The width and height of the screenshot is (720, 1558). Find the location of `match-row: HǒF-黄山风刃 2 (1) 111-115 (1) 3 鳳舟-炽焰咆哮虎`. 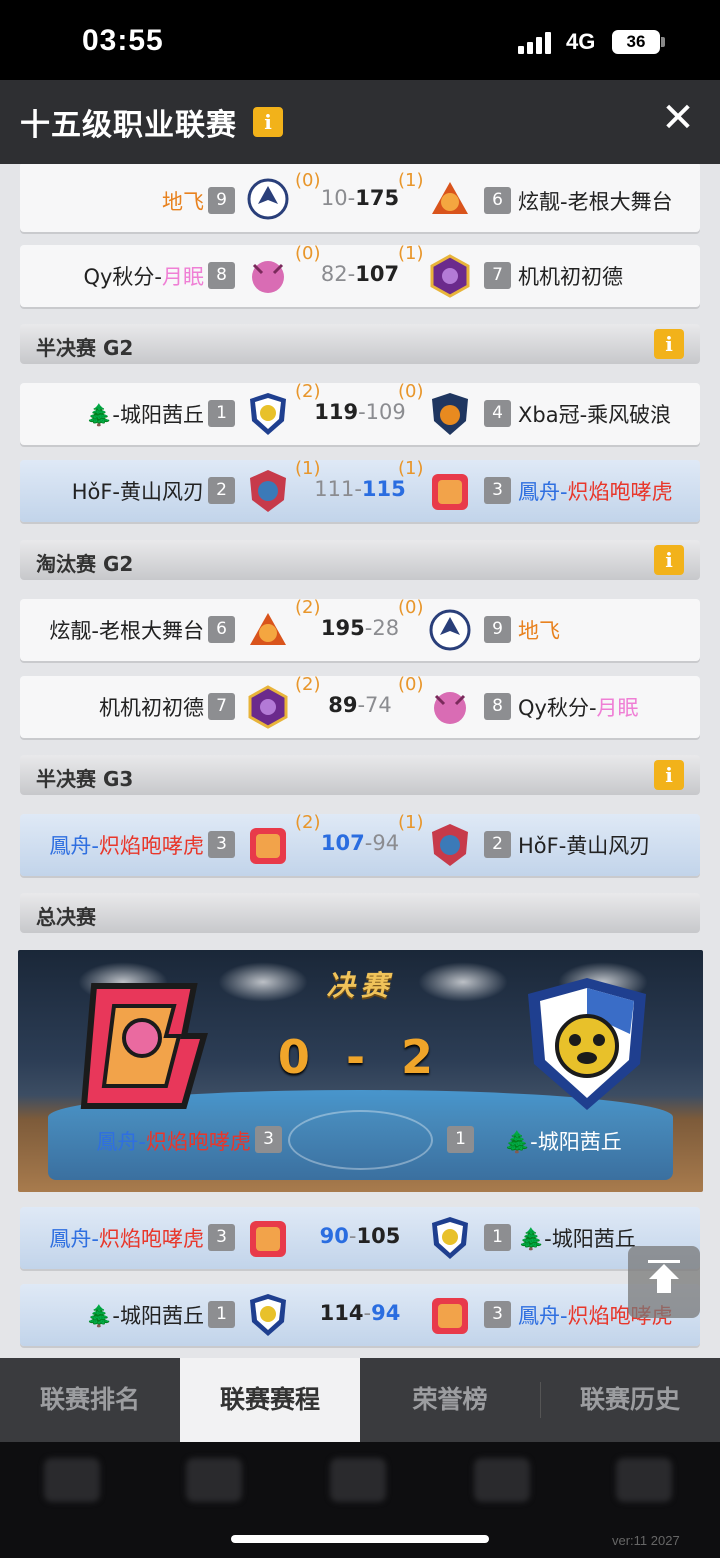

match-row: HǒF-黄山风刃 2 (1) 111-115 (1) 3 鳳舟-炽焰咆哮虎 is located at coordinates (360, 490).